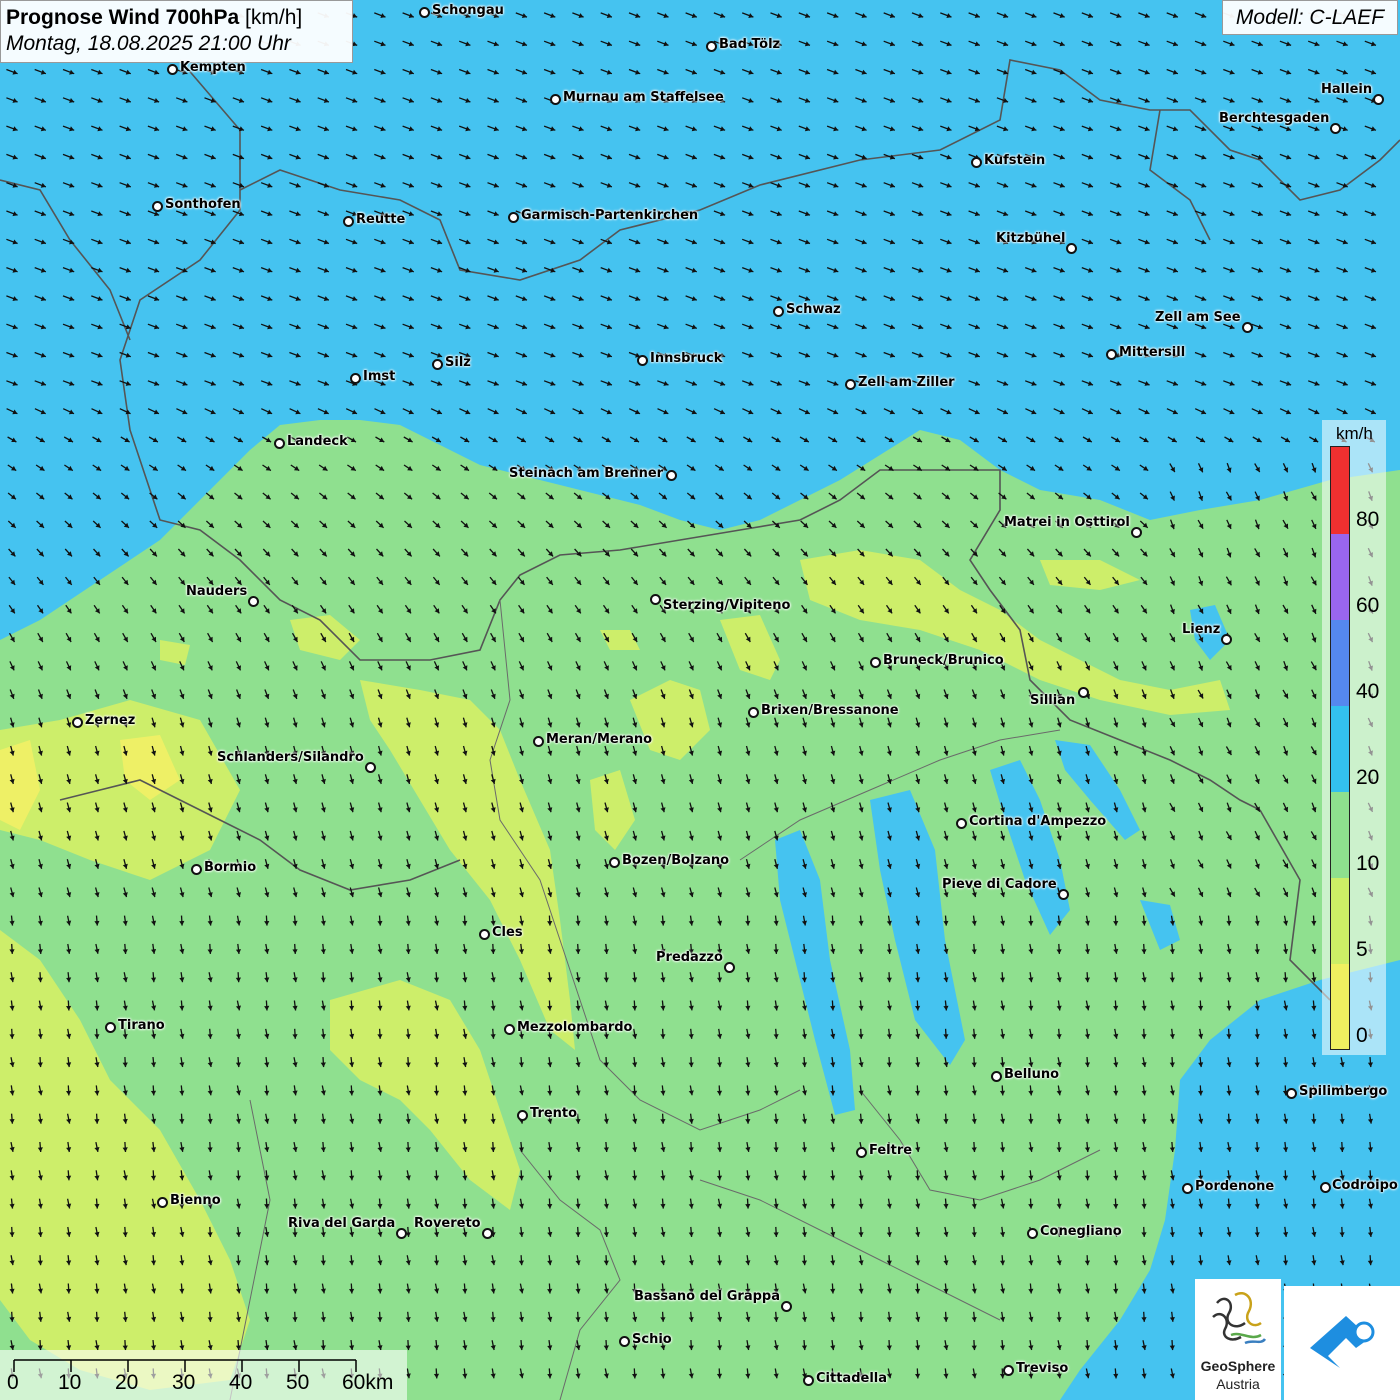 Image resolution: width=1400 pixels, height=1400 pixels. What do you see at coordinates (1342, 1343) in the screenshot?
I see `app-logo` at bounding box center [1342, 1343].